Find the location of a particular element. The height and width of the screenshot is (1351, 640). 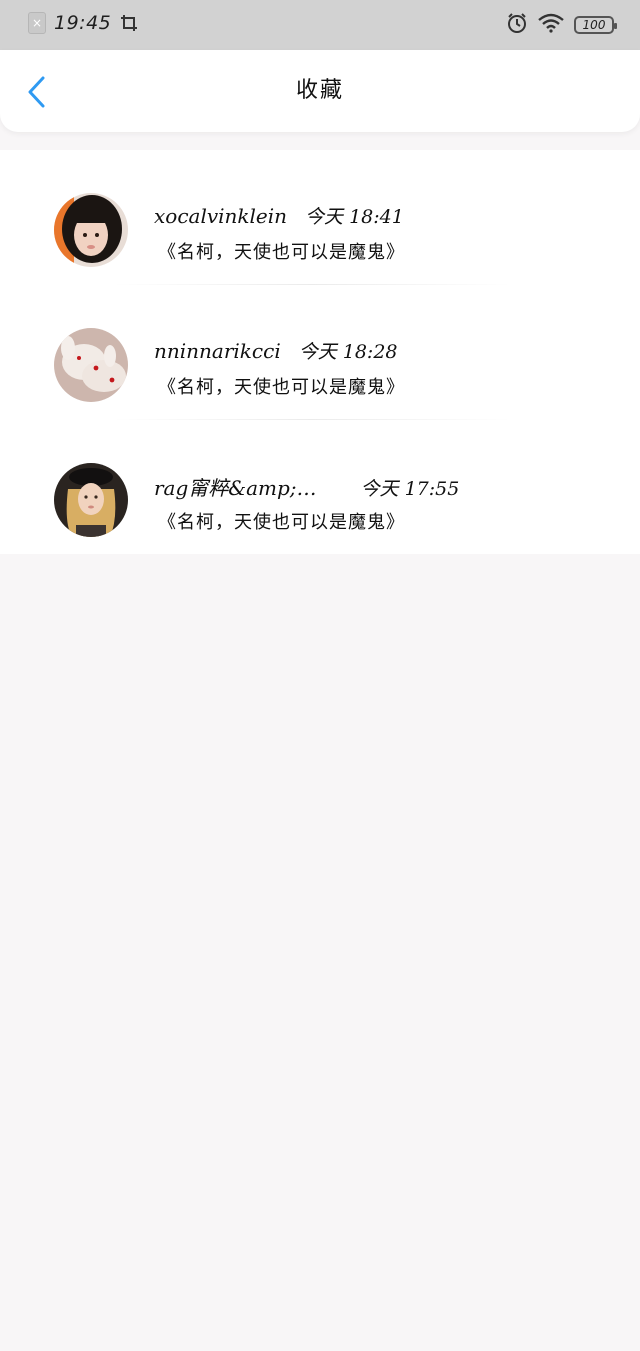

wifi-icon is located at coordinates (551, 25).